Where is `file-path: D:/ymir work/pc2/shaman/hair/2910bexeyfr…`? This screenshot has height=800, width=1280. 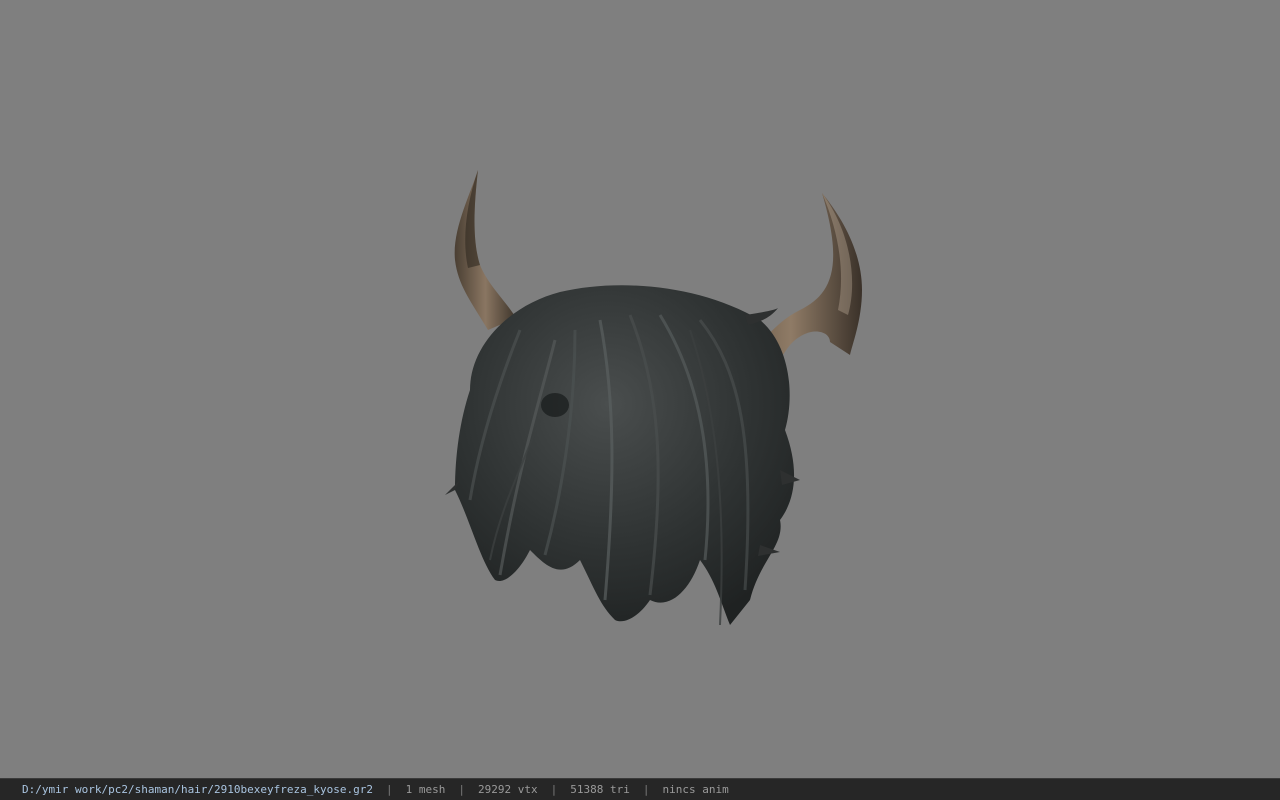 file-path: D:/ymir work/pc2/shaman/hair/2910bexeyfr… is located at coordinates (197, 789).